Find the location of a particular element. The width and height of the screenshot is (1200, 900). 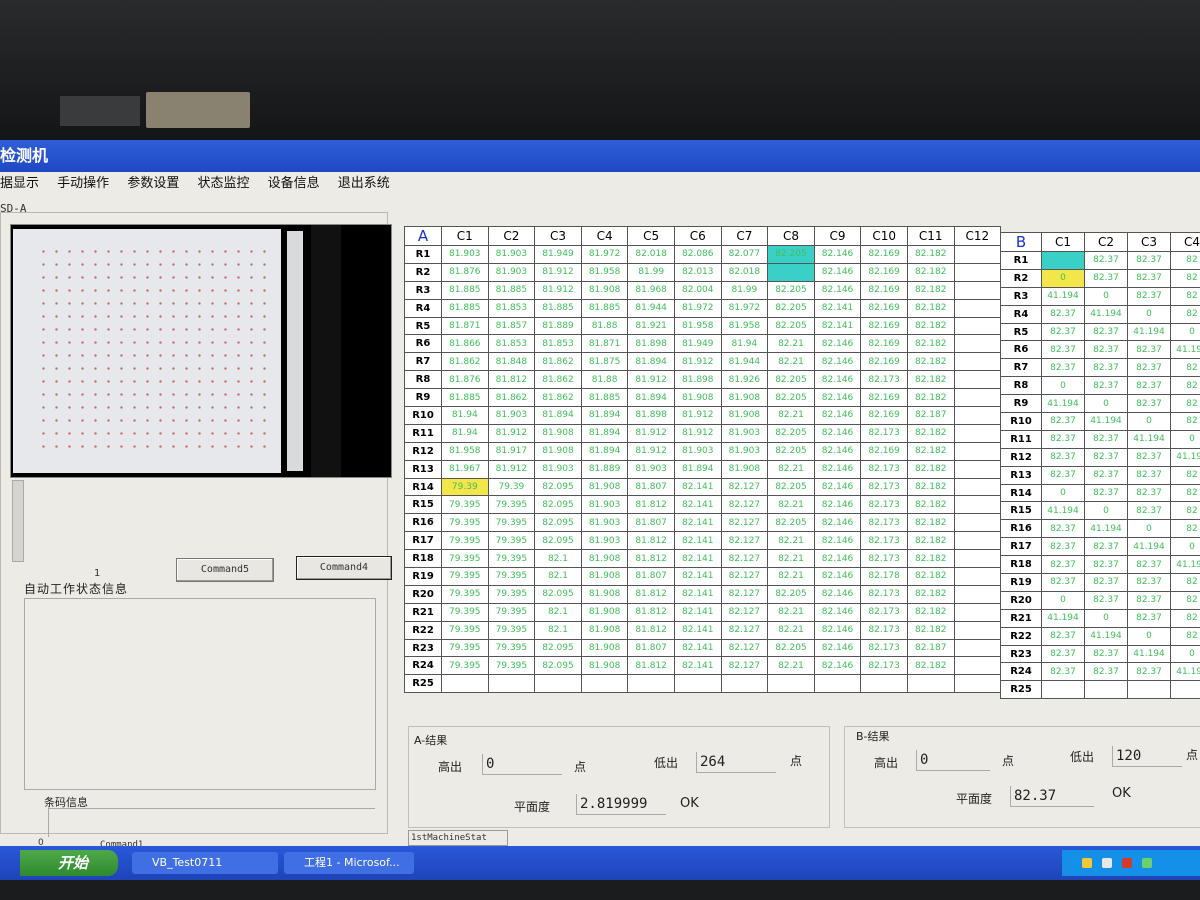

table-cell: 81.99 is located at coordinates (651, 272).